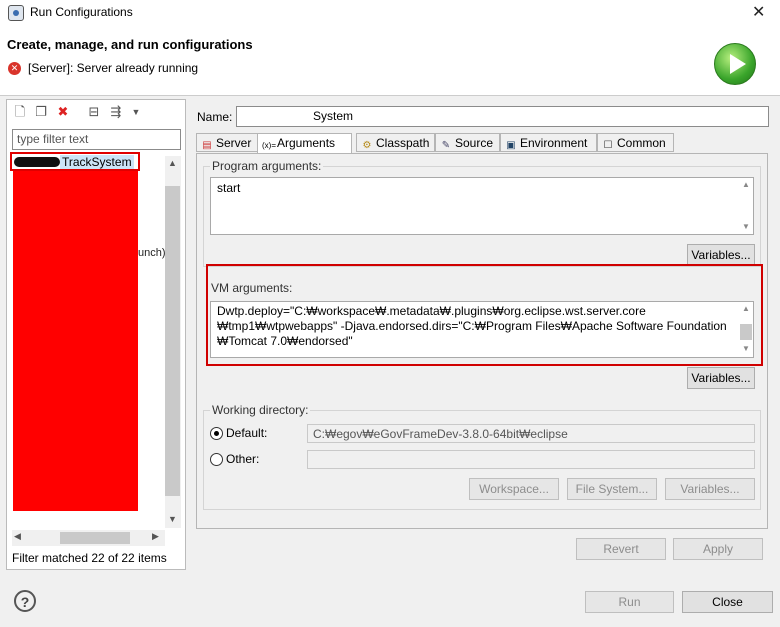 This screenshot has width=780, height=627. What do you see at coordinates (116, 112) in the screenshot?
I see `filter-configurations-icon: ⇶` at bounding box center [116, 112].